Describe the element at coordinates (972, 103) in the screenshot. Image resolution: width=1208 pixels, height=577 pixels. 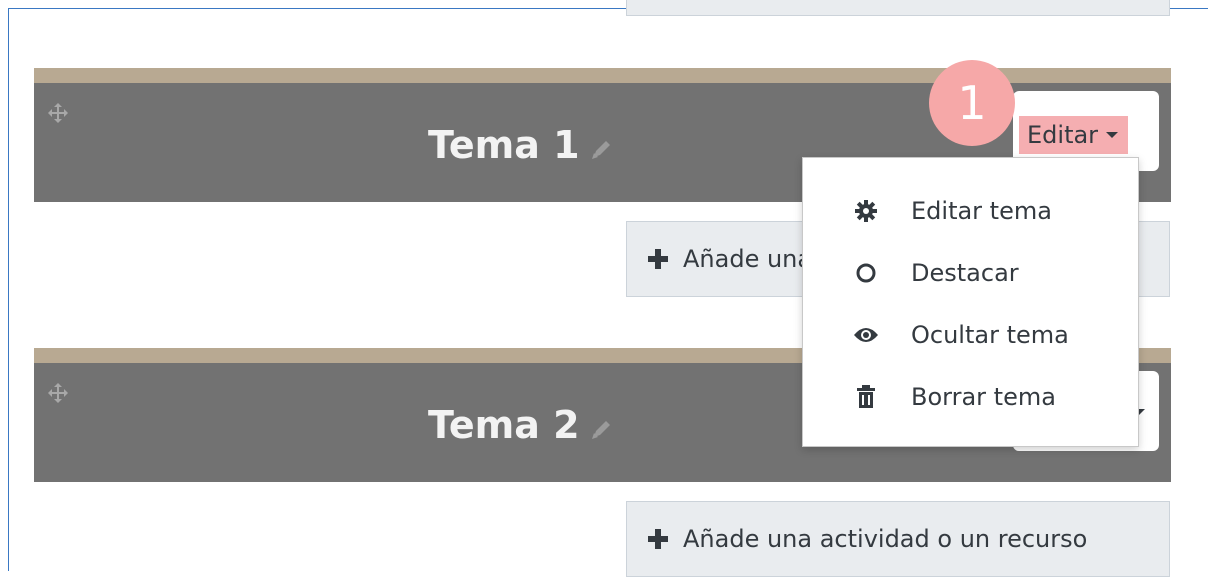
I see `step-number-badge: 1` at that location.